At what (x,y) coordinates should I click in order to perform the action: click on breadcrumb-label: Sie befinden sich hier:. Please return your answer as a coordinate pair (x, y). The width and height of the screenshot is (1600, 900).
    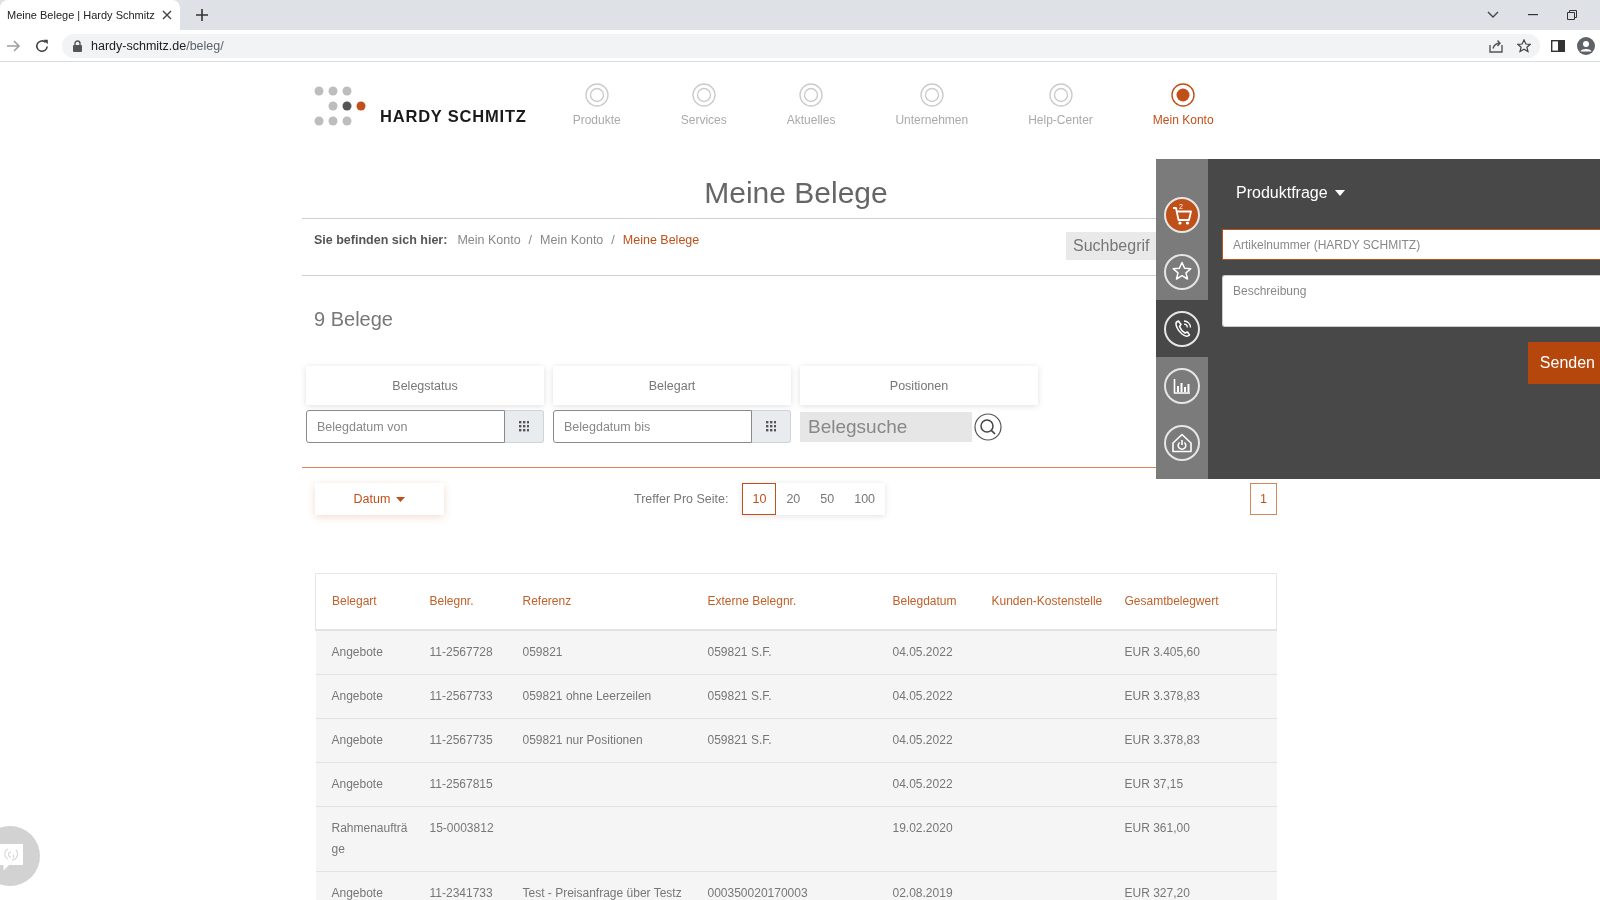
    Looking at the image, I should click on (381, 240).